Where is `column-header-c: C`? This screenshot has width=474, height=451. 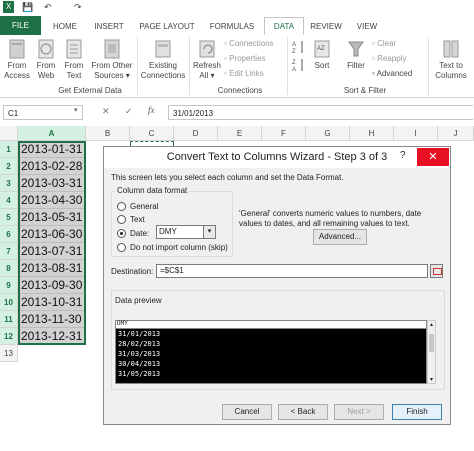
column-header-c: C is located at coordinates (152, 133).